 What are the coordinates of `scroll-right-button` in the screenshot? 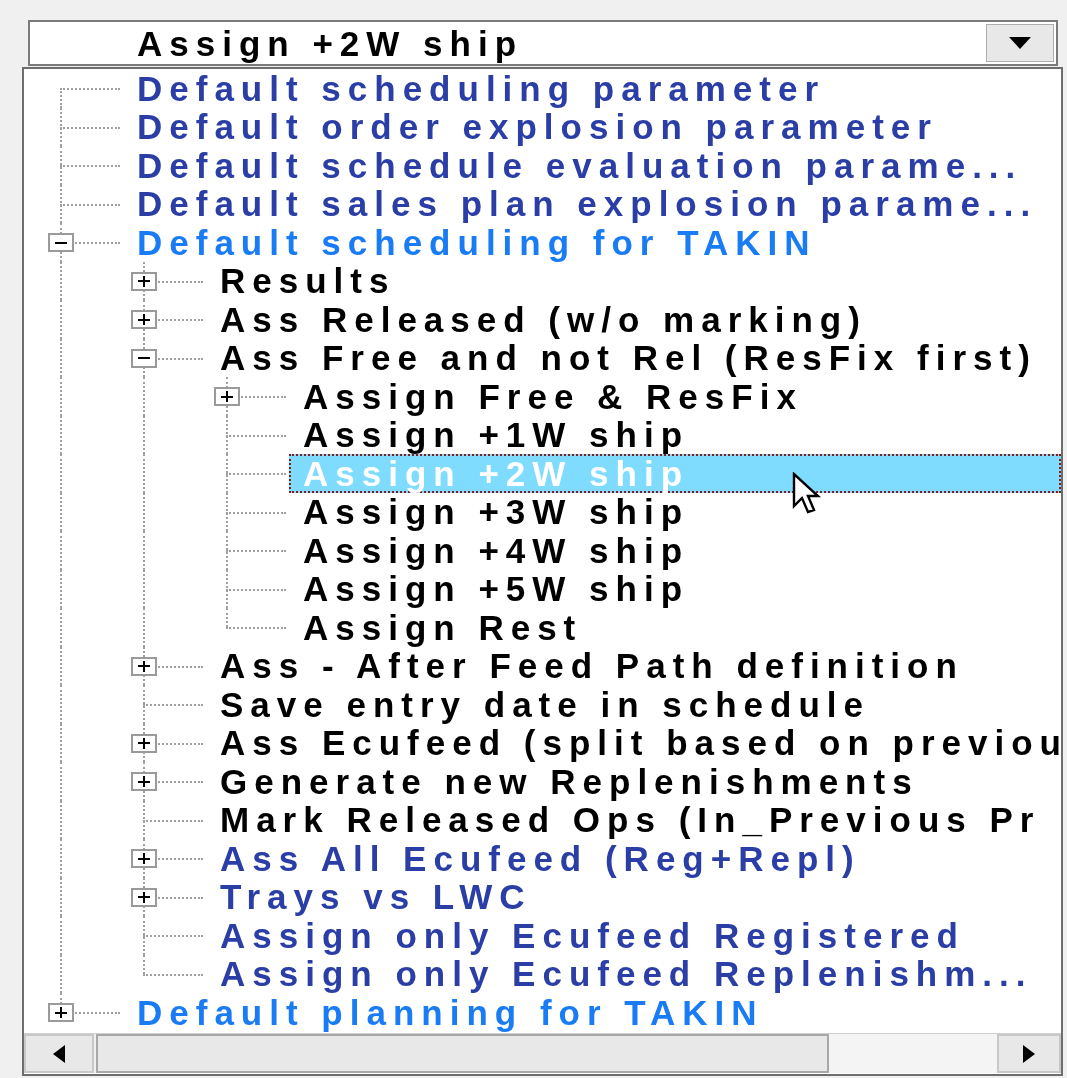 It's located at (1029, 1053).